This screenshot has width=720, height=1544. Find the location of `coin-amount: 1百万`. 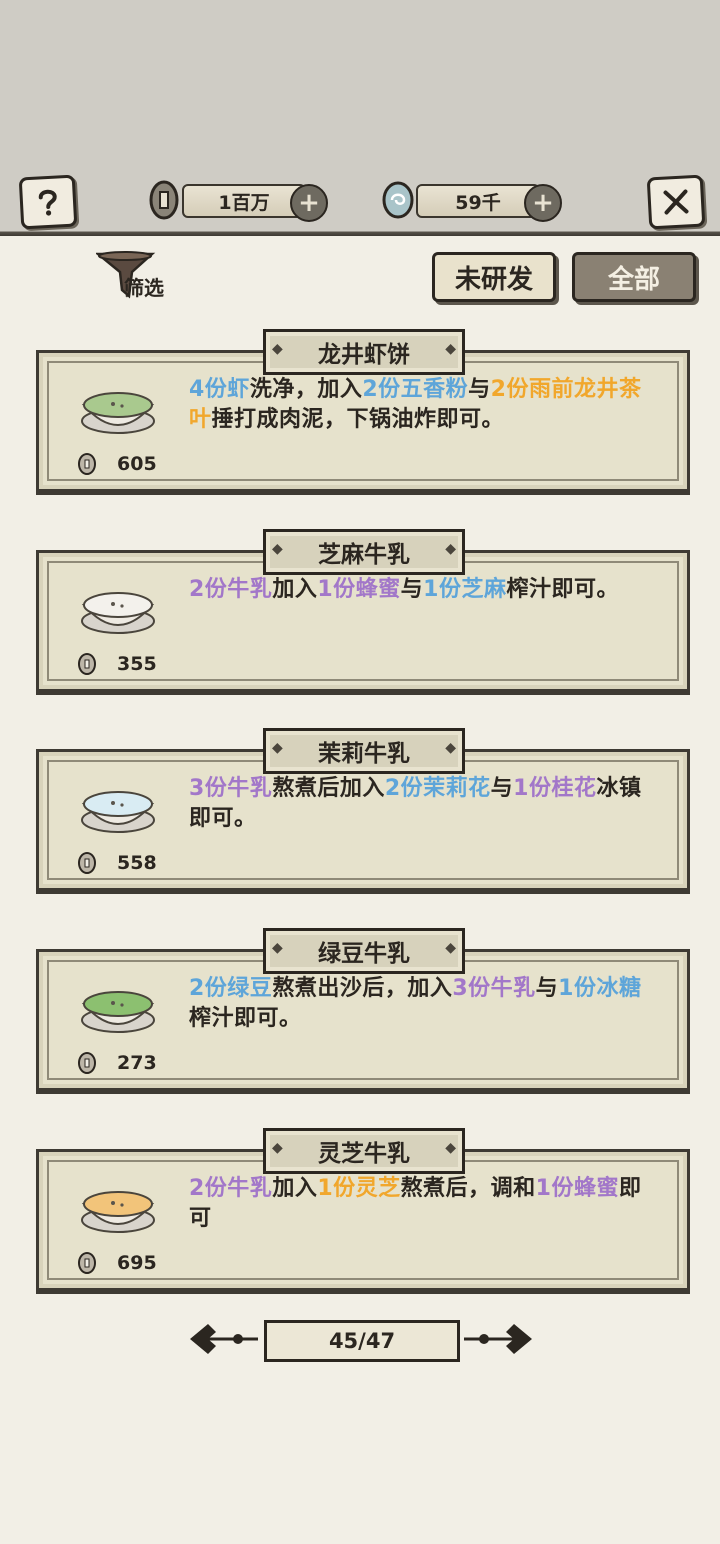

coin-amount: 1百万 is located at coordinates (244, 201).